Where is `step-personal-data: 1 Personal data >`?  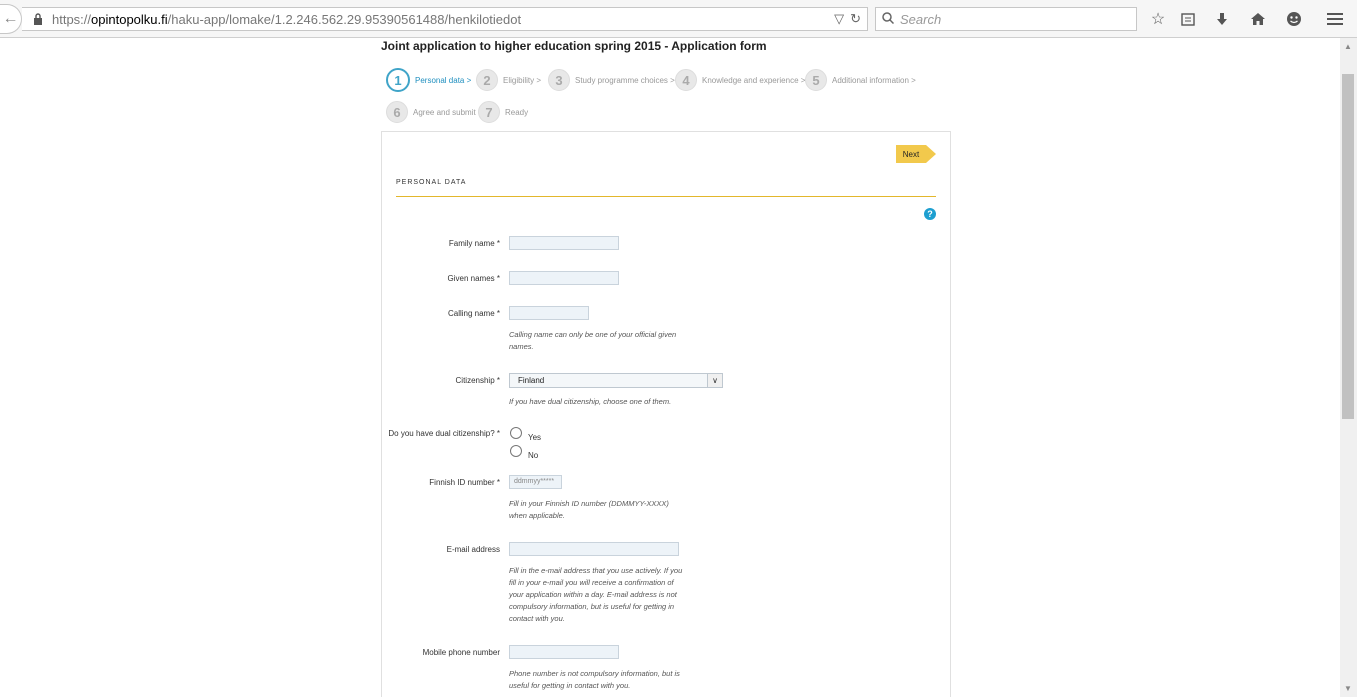 step-personal-data: 1 Personal data > is located at coordinates (428, 80).